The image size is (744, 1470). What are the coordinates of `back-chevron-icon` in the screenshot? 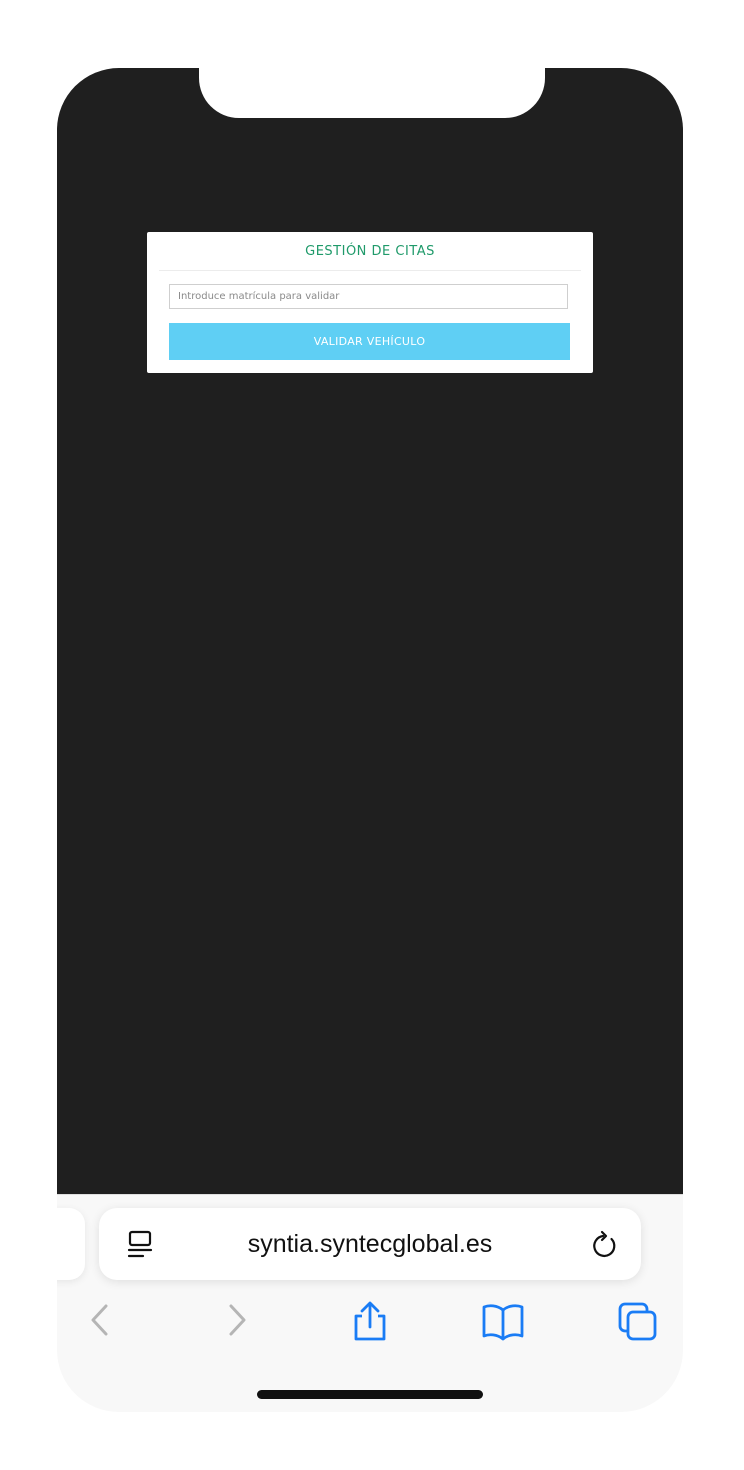 It's located at (101, 1322).